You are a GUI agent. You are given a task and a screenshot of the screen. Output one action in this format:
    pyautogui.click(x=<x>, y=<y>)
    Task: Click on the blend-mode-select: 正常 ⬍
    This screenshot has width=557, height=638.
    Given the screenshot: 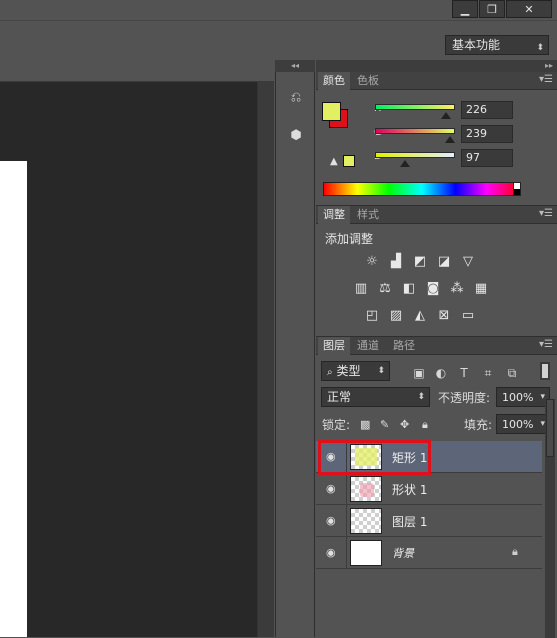 What is the action you would take?
    pyautogui.click(x=375, y=397)
    